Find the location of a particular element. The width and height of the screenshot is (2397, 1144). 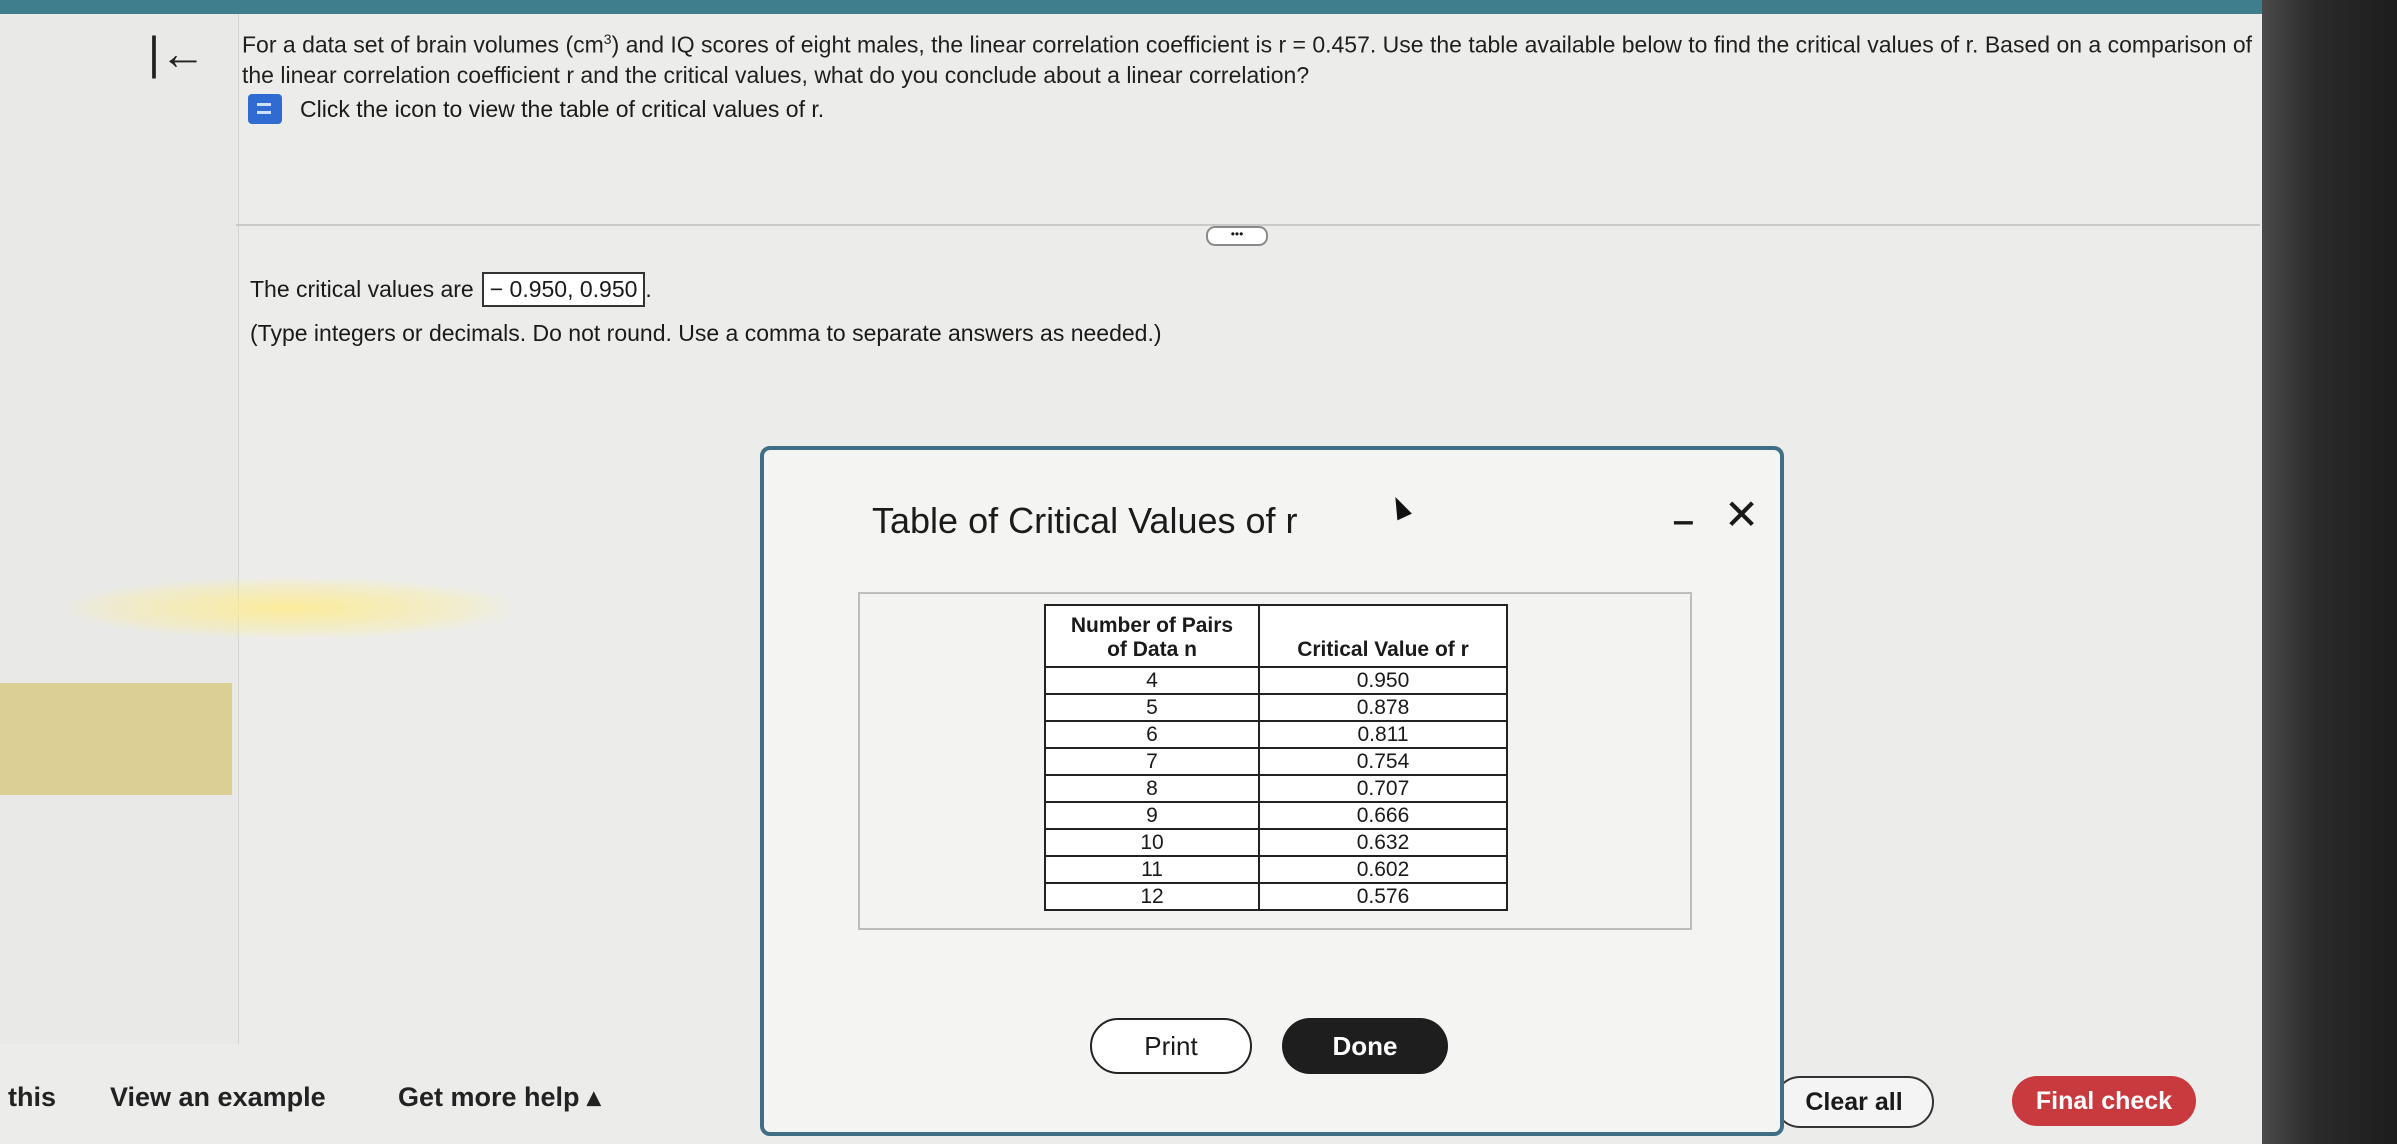

final-check-button: Final check is located at coordinates (2104, 1101).